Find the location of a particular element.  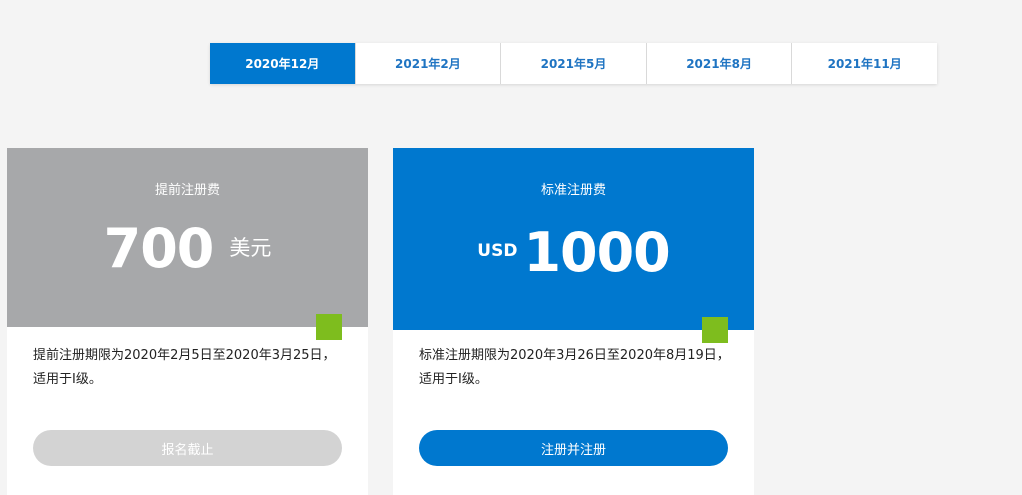

standard-card-description: 标准注册期限为2020年3月26日至2020年8月19日，适用于I级。 is located at coordinates (574, 367).